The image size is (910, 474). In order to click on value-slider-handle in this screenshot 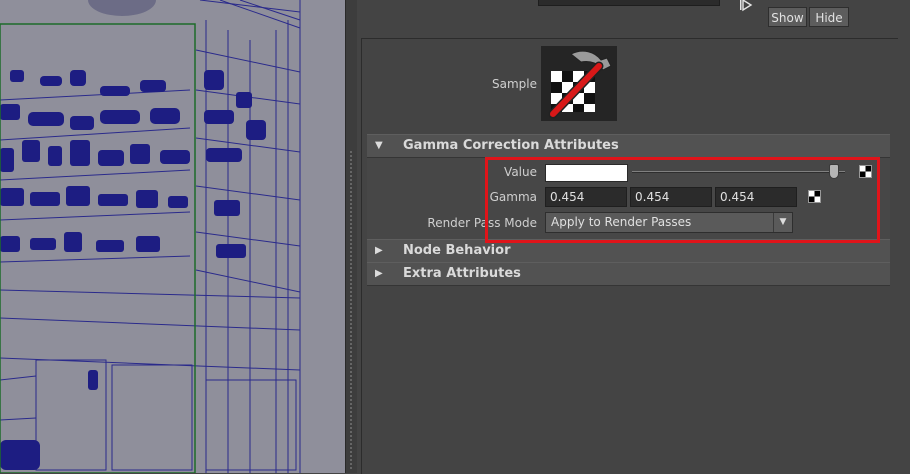, I will do `click(834, 171)`.